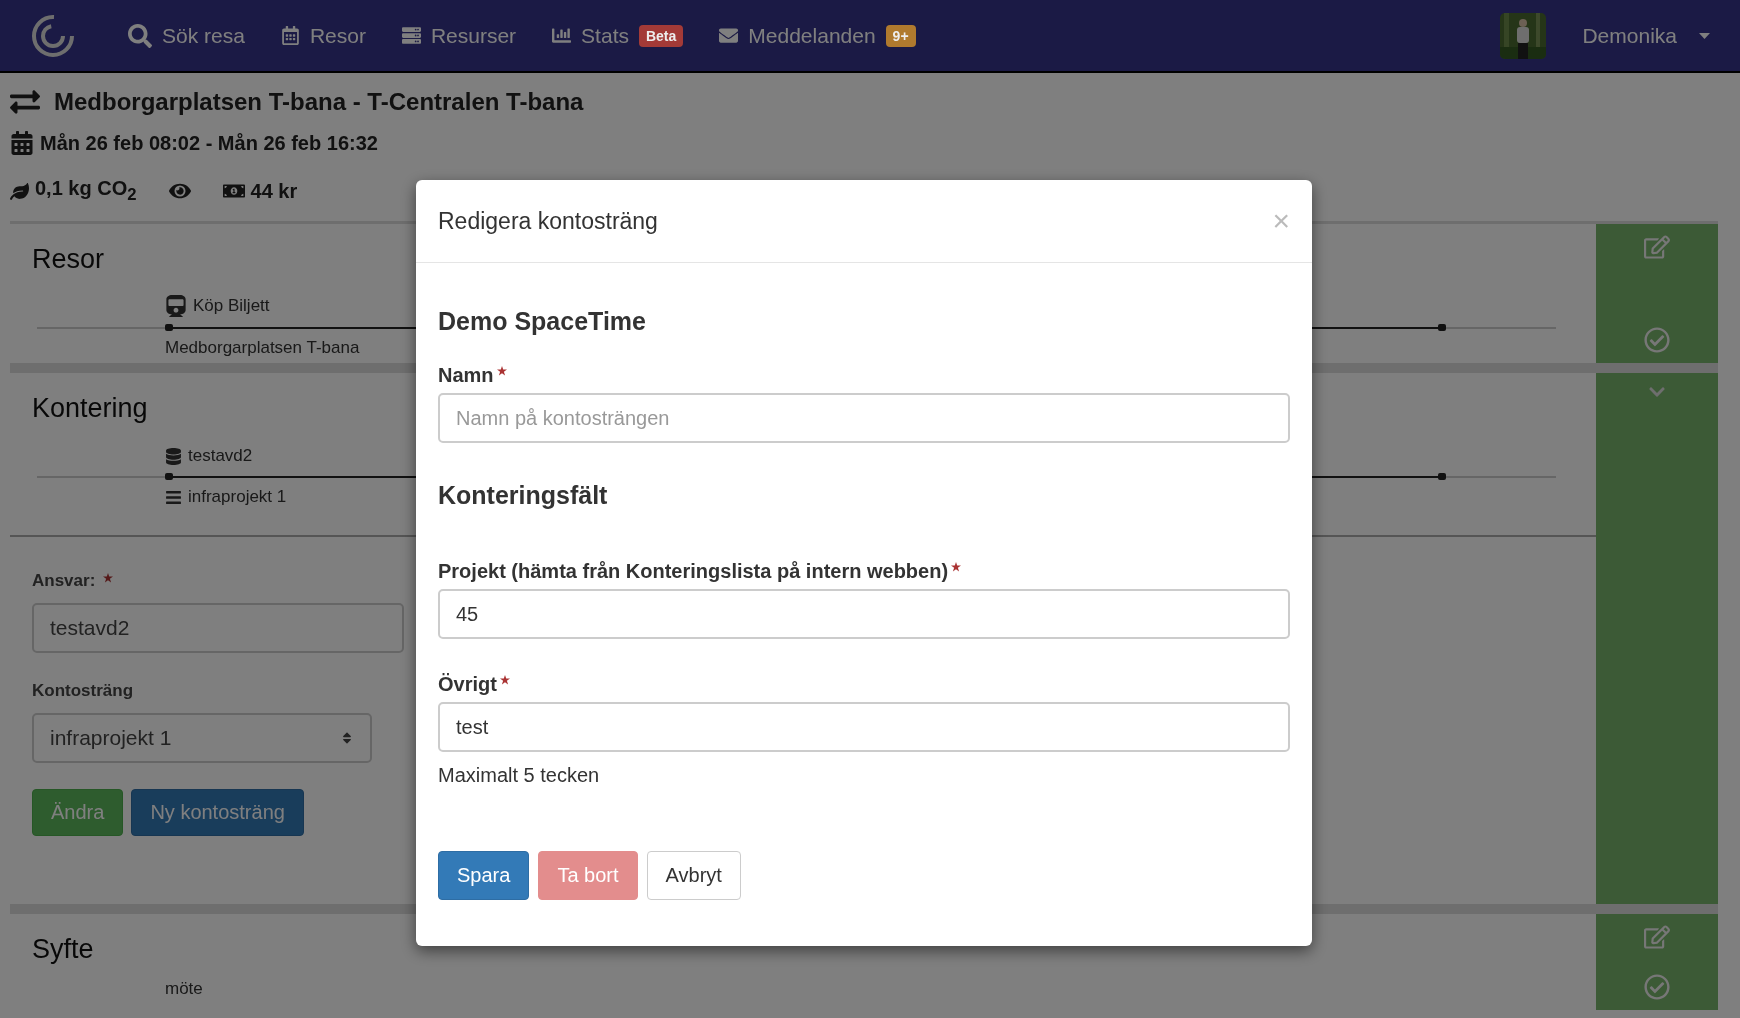 This screenshot has height=1018, width=1740. What do you see at coordinates (25, 102) in the screenshot?
I see `exchange-icon` at bounding box center [25, 102].